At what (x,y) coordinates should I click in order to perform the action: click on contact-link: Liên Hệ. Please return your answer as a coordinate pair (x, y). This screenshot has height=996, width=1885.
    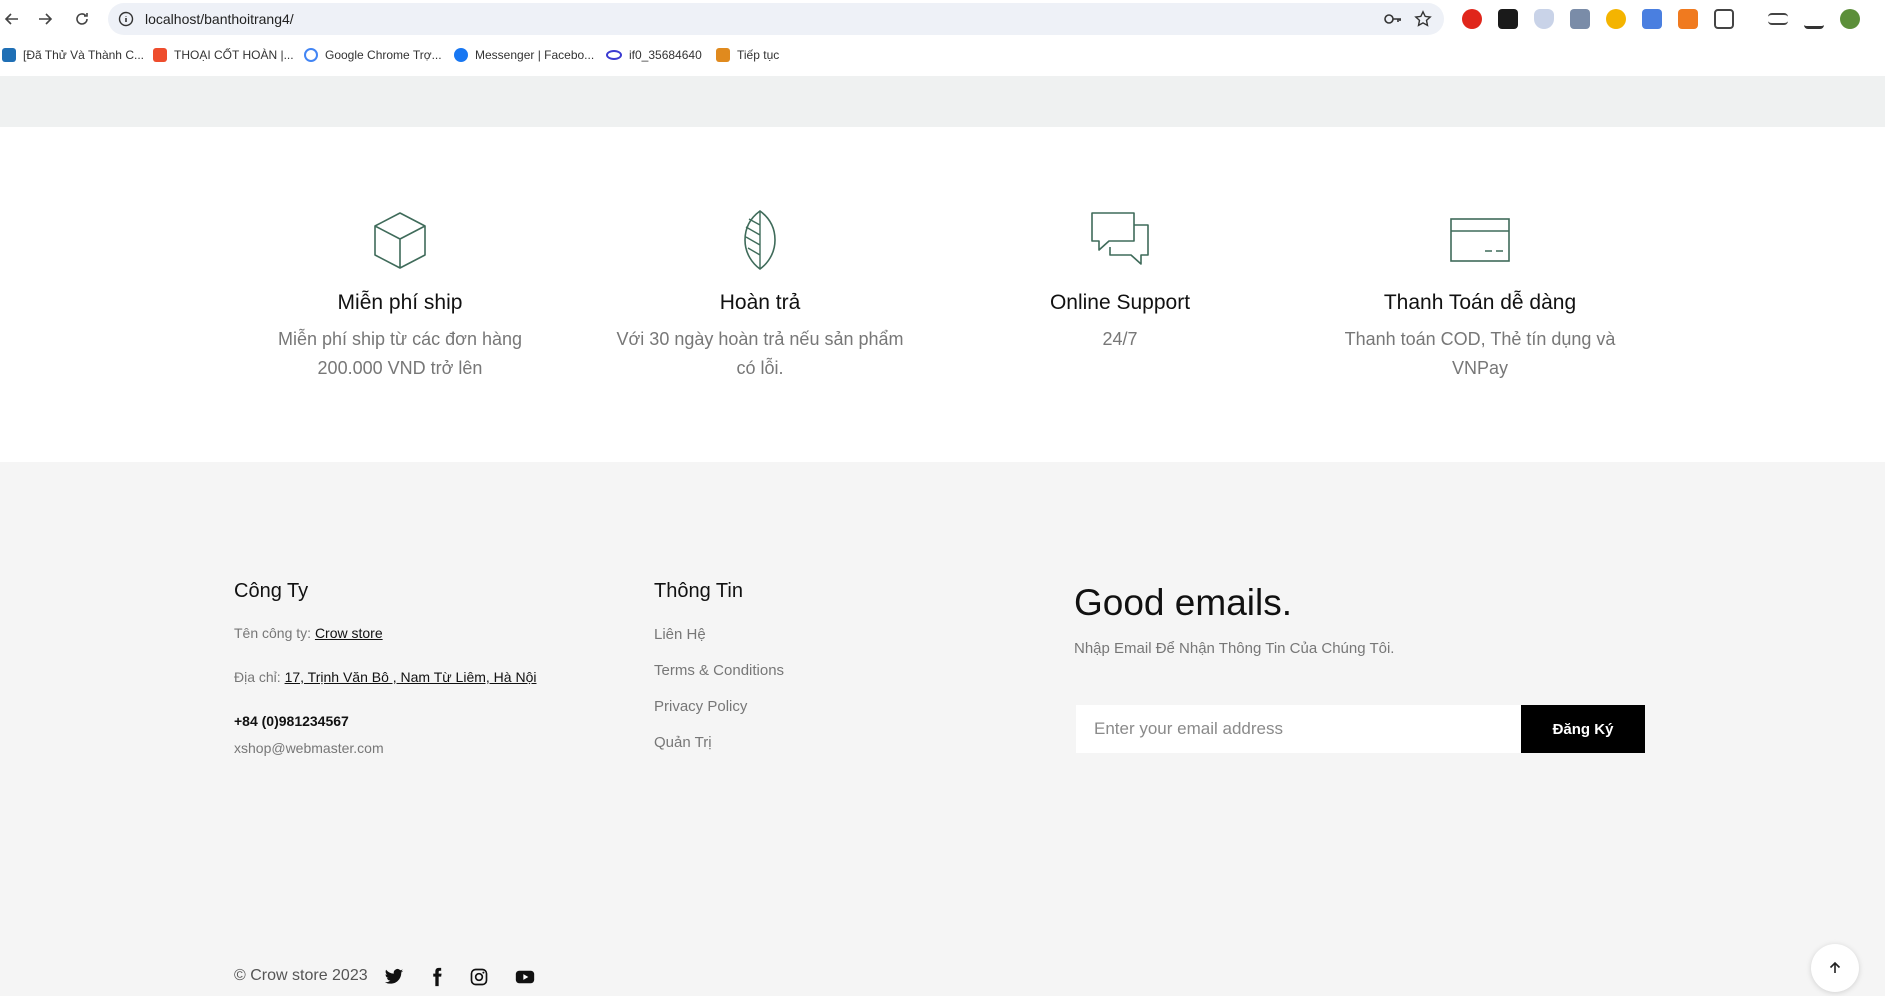
    Looking at the image, I should click on (680, 634).